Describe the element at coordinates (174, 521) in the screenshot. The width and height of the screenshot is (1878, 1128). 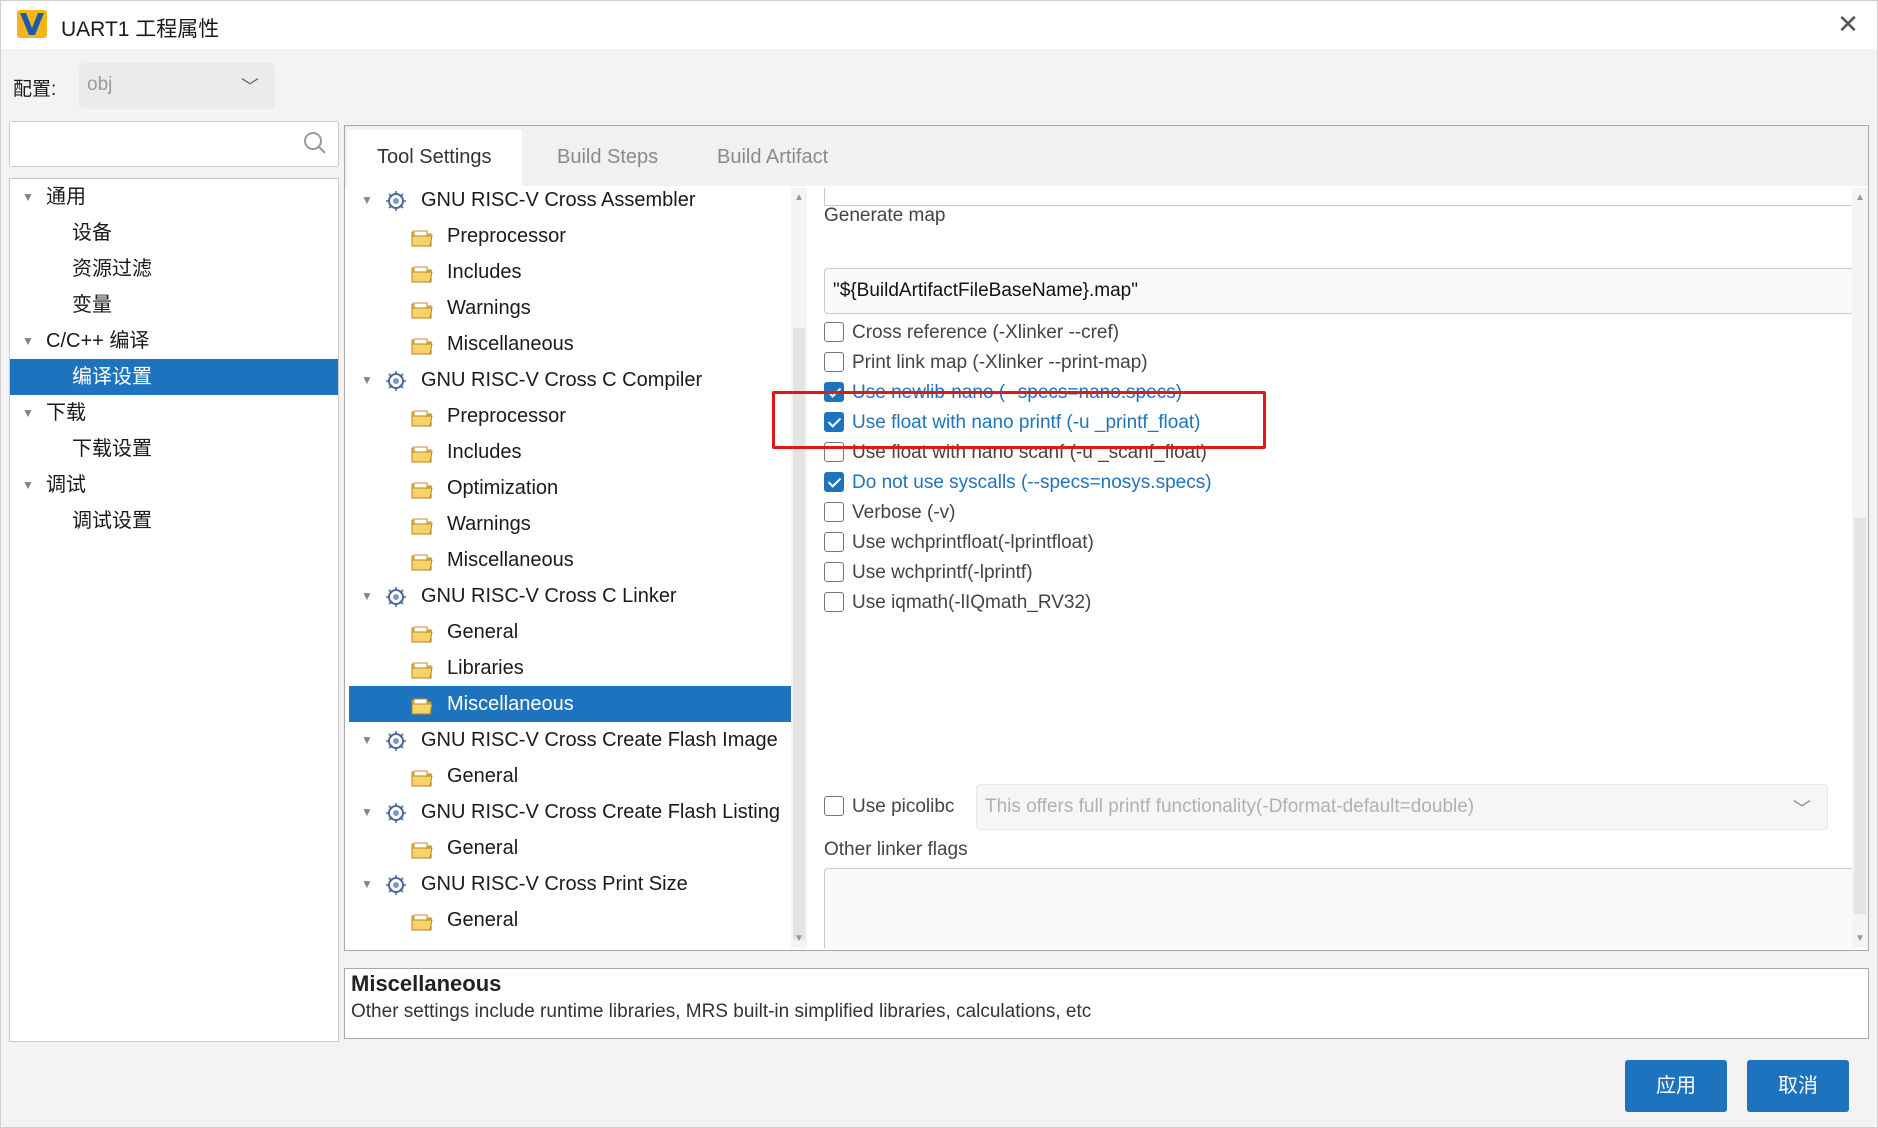
I see `left-tree-item: 调试设置` at that location.